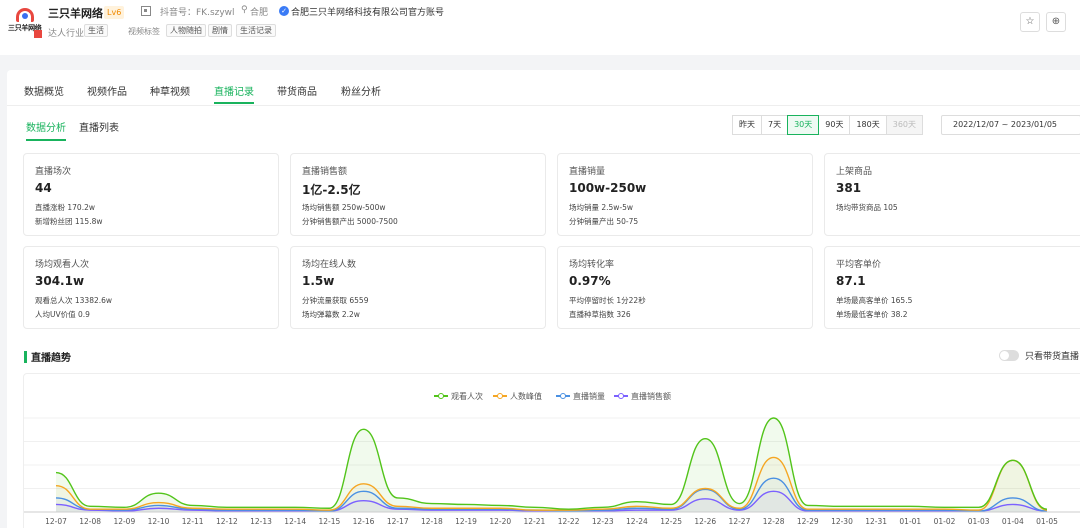 The image size is (1080, 528). What do you see at coordinates (159, 521) in the screenshot?
I see `x-tick-label: 12-10` at bounding box center [159, 521].